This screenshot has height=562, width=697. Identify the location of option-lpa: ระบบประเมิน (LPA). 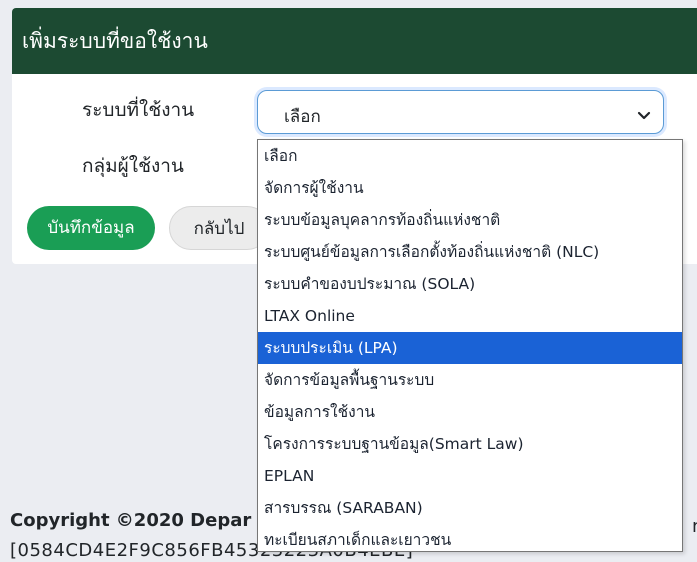
(470, 348).